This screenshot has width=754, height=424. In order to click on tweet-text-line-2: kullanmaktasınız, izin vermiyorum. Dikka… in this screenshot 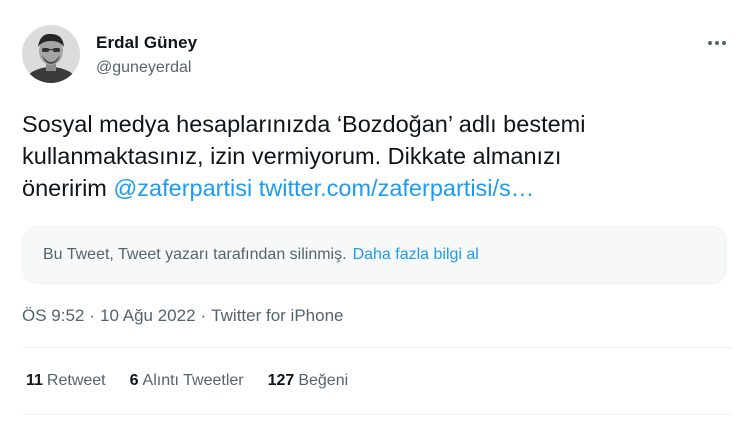, I will do `click(292, 156)`.